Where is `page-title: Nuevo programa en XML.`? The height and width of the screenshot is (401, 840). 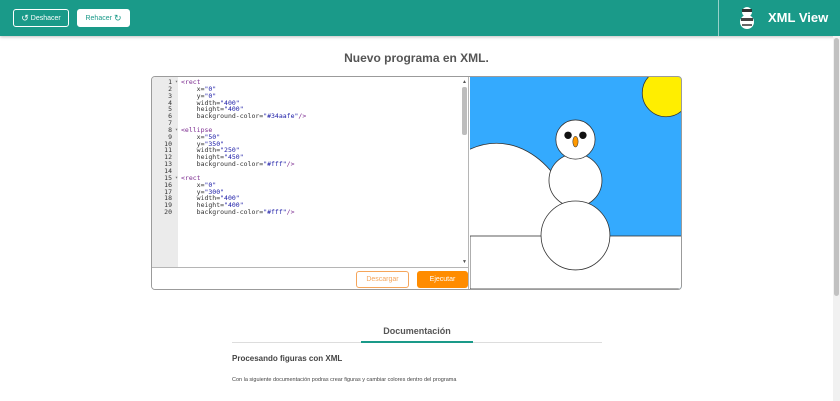
page-title: Nuevo programa en XML. is located at coordinates (416, 58).